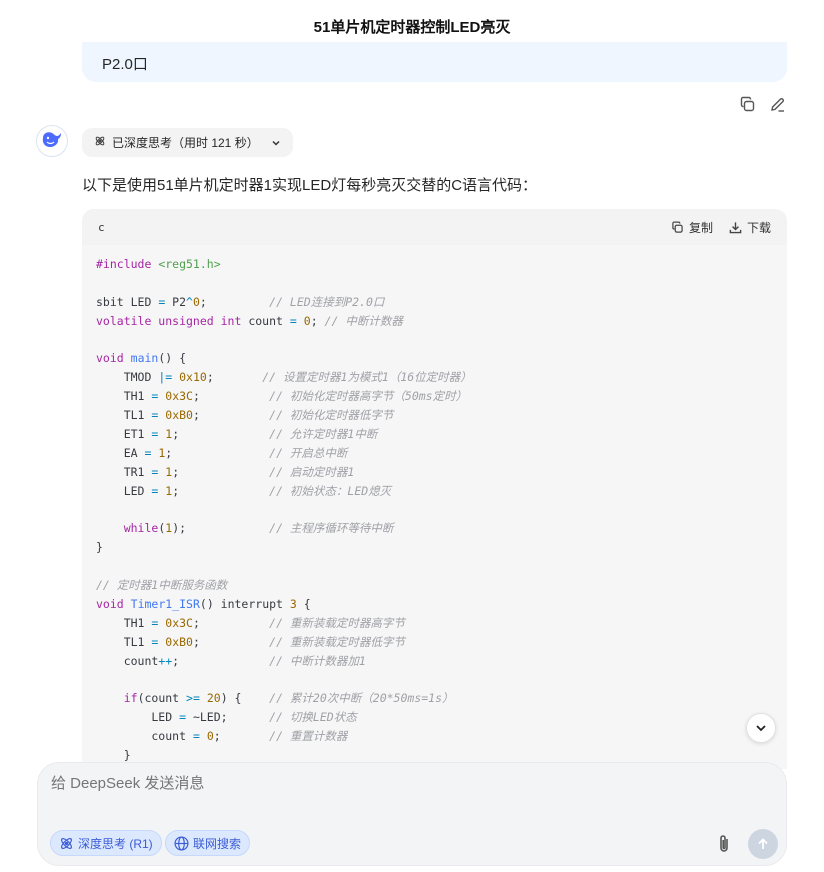 The width and height of the screenshot is (824, 872). Describe the element at coordinates (221, 528) in the screenshot. I see `code-token: );` at that location.